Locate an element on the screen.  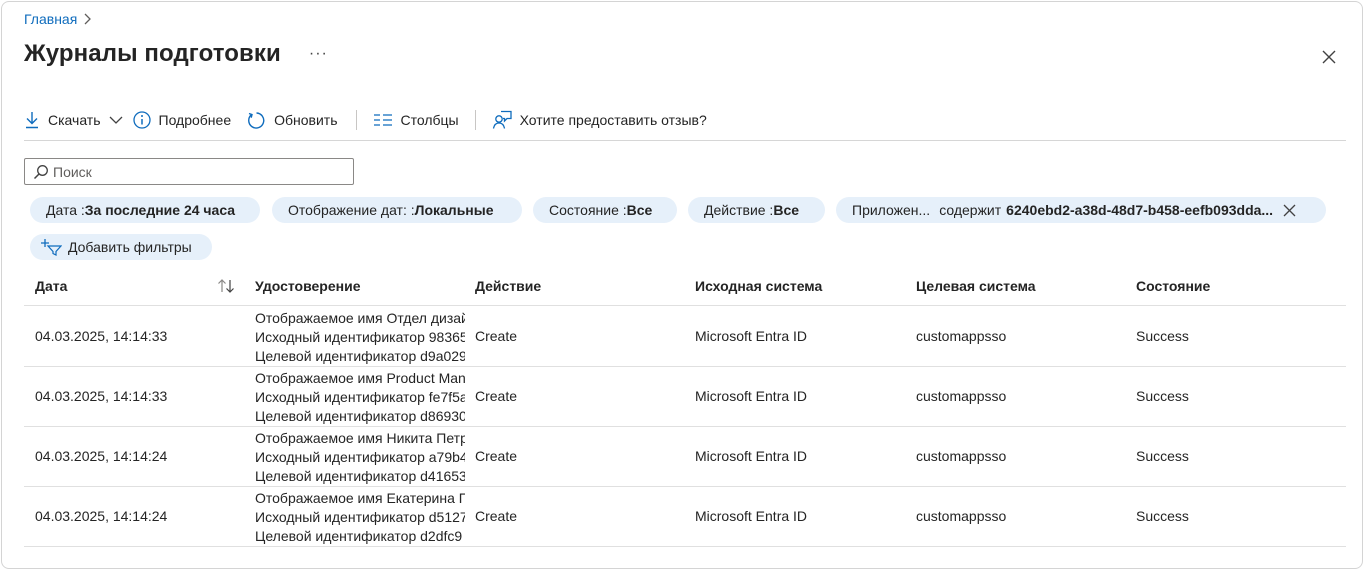
identity-display-name: Отображаемое имя Отдел дизайна is located at coordinates (360, 318).